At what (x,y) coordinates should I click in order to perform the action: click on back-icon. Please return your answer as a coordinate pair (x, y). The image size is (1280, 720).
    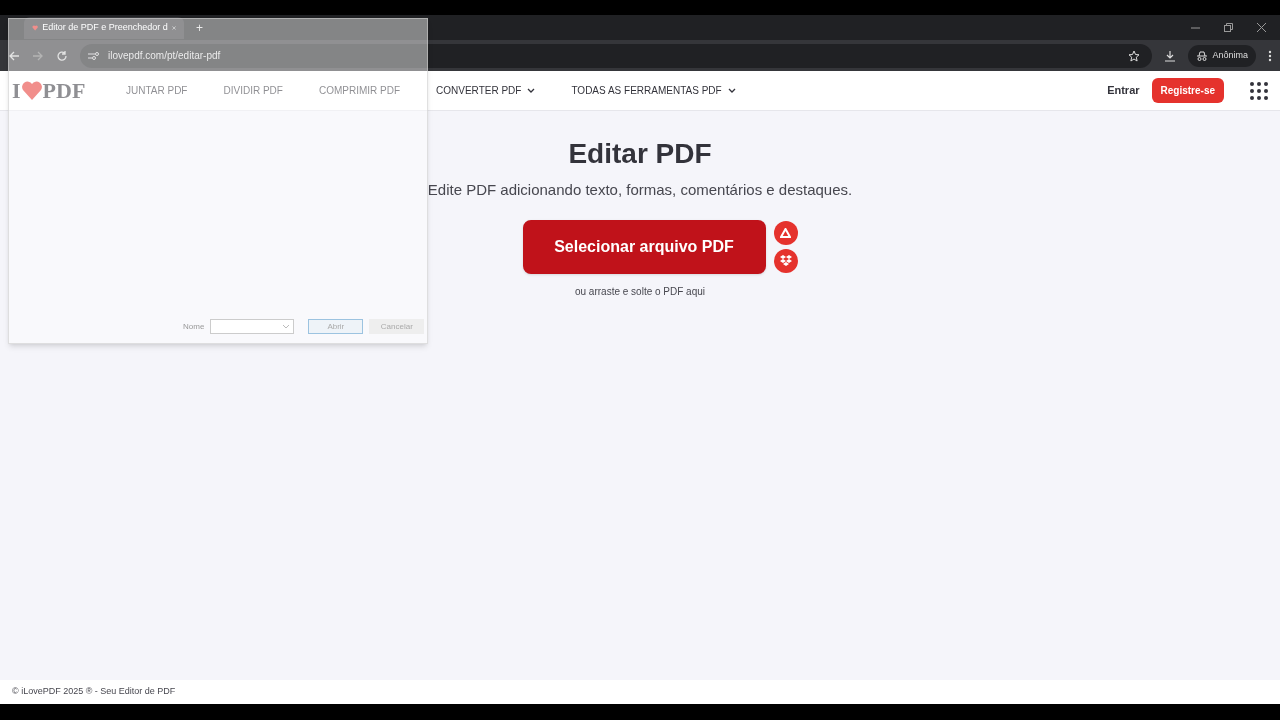
    Looking at the image, I should click on (14, 55).